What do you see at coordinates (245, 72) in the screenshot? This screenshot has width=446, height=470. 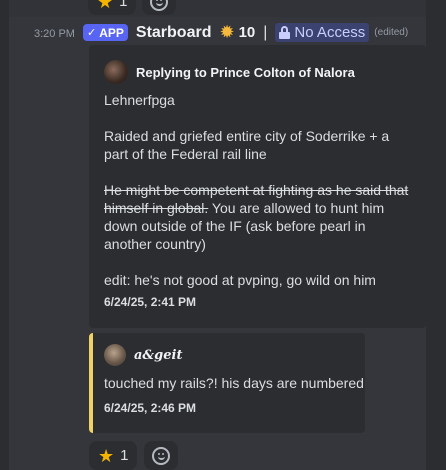 I see `embed-author-name: Replying to Prince Colton of Nalora` at bounding box center [245, 72].